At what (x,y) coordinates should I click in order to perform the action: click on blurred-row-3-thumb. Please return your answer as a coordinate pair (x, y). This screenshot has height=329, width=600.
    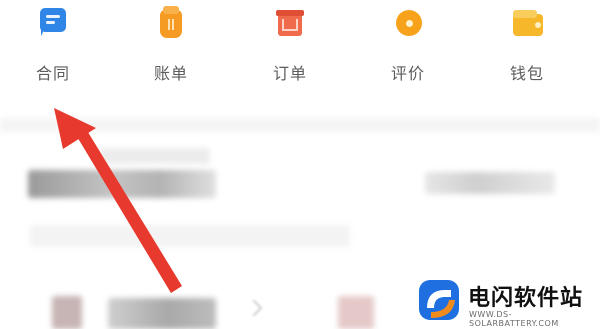
    Looking at the image, I should click on (67, 312).